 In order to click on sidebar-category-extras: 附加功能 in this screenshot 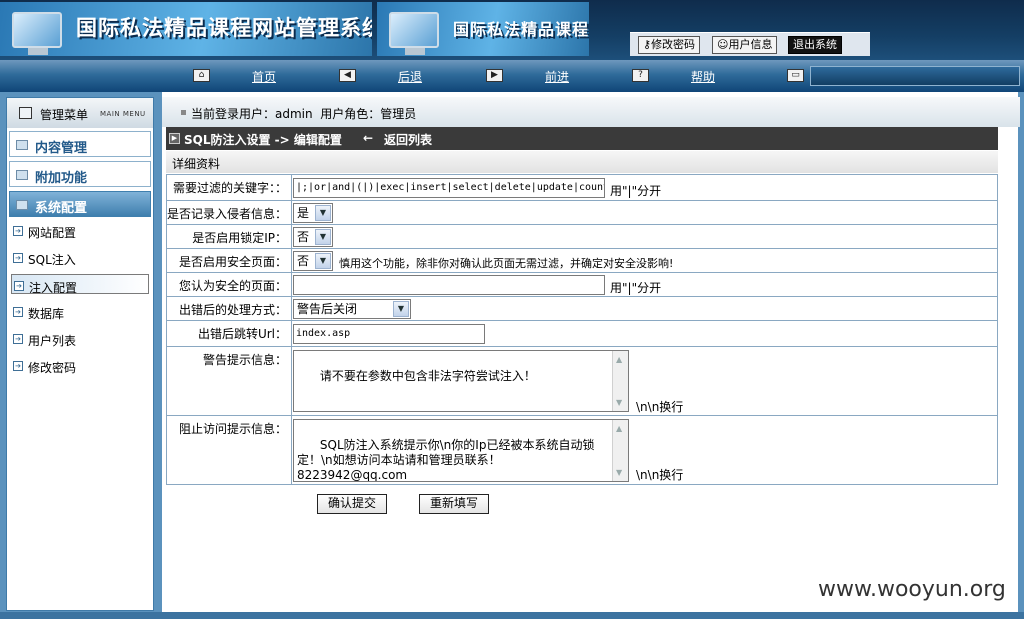, I will do `click(80, 174)`.